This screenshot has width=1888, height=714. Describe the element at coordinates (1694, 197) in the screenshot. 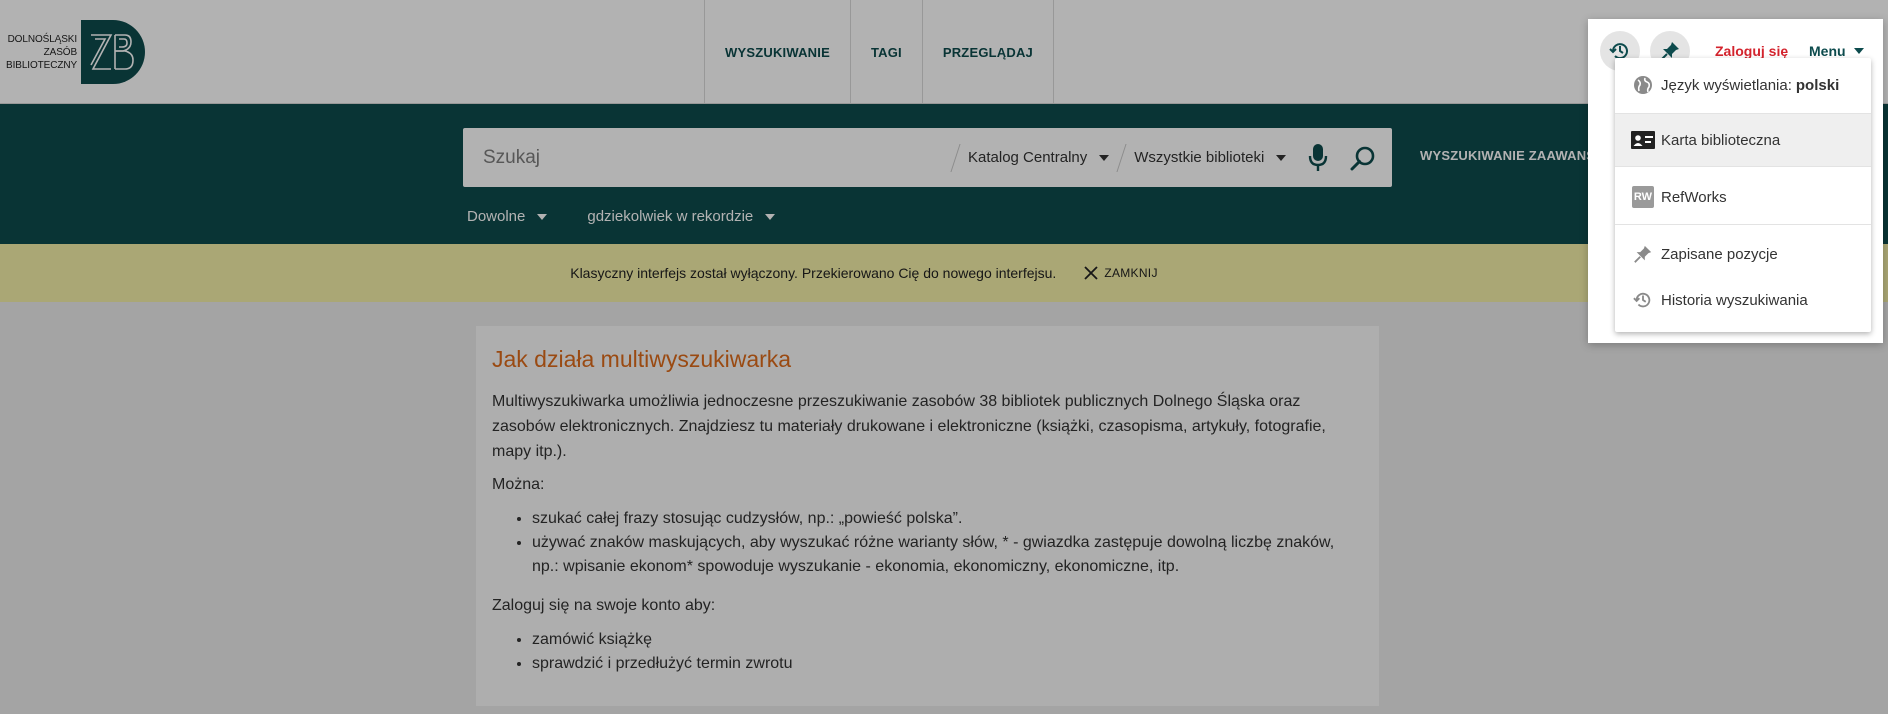

I see `refworks-label: RefWorks` at that location.